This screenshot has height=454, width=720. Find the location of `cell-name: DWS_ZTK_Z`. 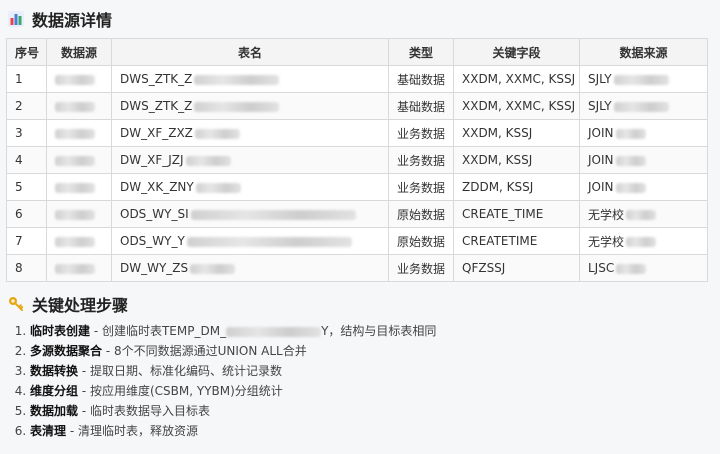

cell-name: DWS_ZTK_Z is located at coordinates (250, 106).